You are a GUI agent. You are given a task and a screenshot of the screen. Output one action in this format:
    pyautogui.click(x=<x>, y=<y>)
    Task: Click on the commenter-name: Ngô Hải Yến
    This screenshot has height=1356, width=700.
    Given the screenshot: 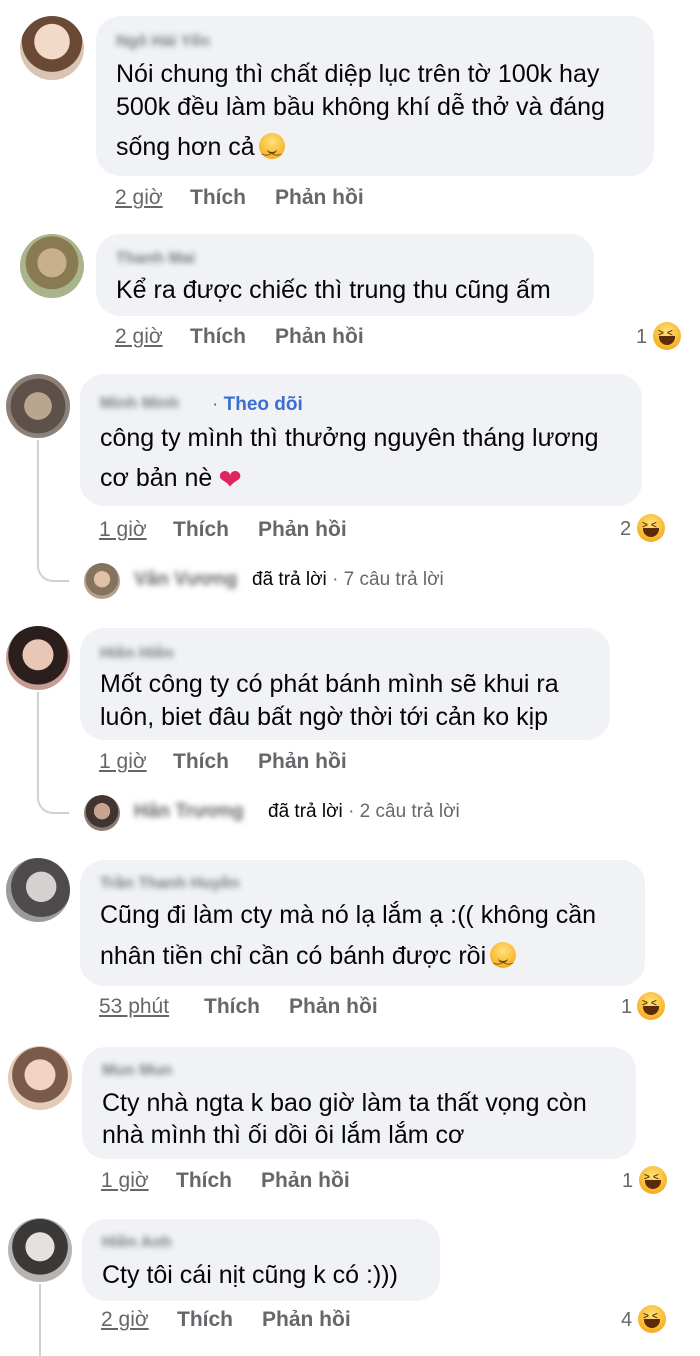 What is the action you would take?
    pyautogui.click(x=163, y=42)
    